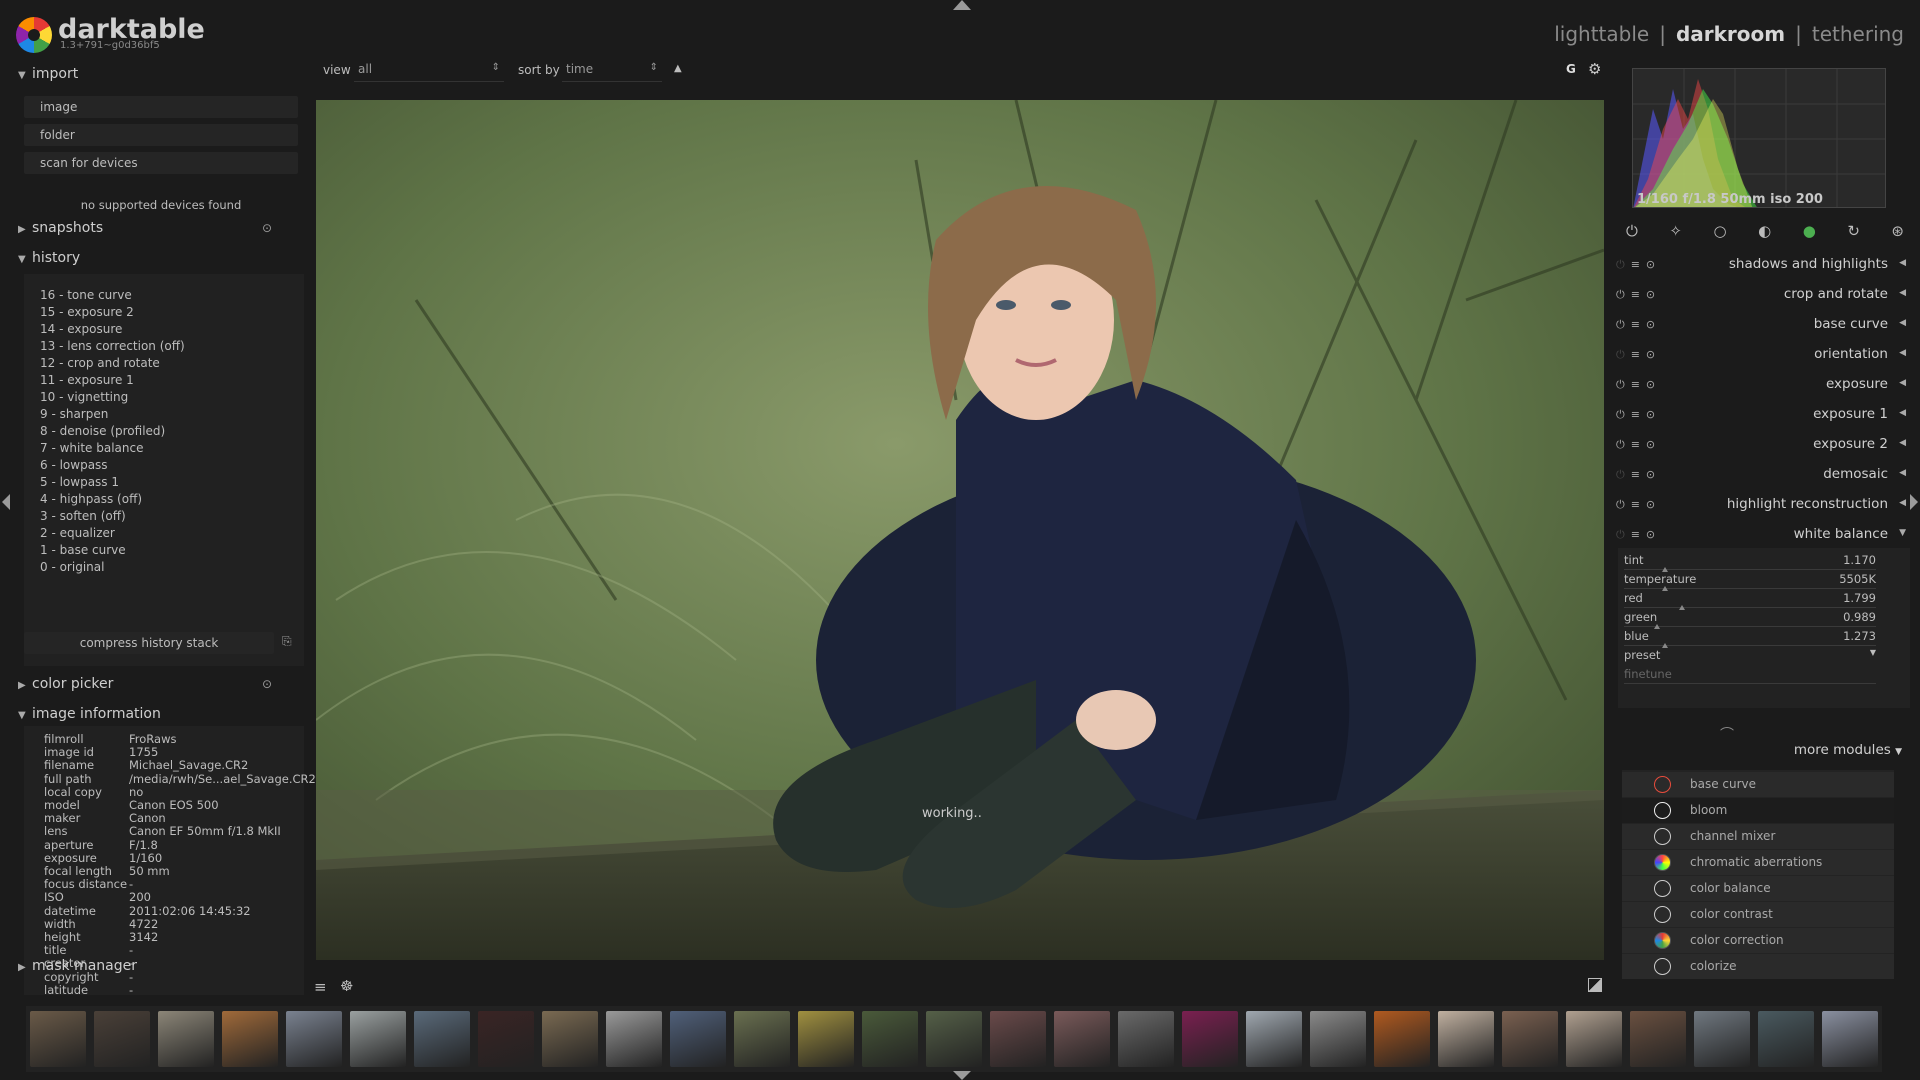 The height and width of the screenshot is (1080, 1920). What do you see at coordinates (161, 163) in the screenshot?
I see `scan-devices-button: scan for devices` at bounding box center [161, 163].